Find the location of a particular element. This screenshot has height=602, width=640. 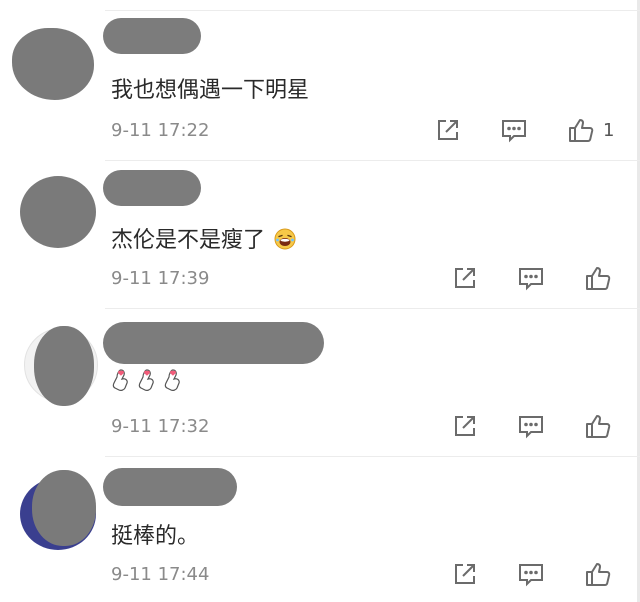

comment-timestamp: 9-11 17:32 is located at coordinates (160, 426).